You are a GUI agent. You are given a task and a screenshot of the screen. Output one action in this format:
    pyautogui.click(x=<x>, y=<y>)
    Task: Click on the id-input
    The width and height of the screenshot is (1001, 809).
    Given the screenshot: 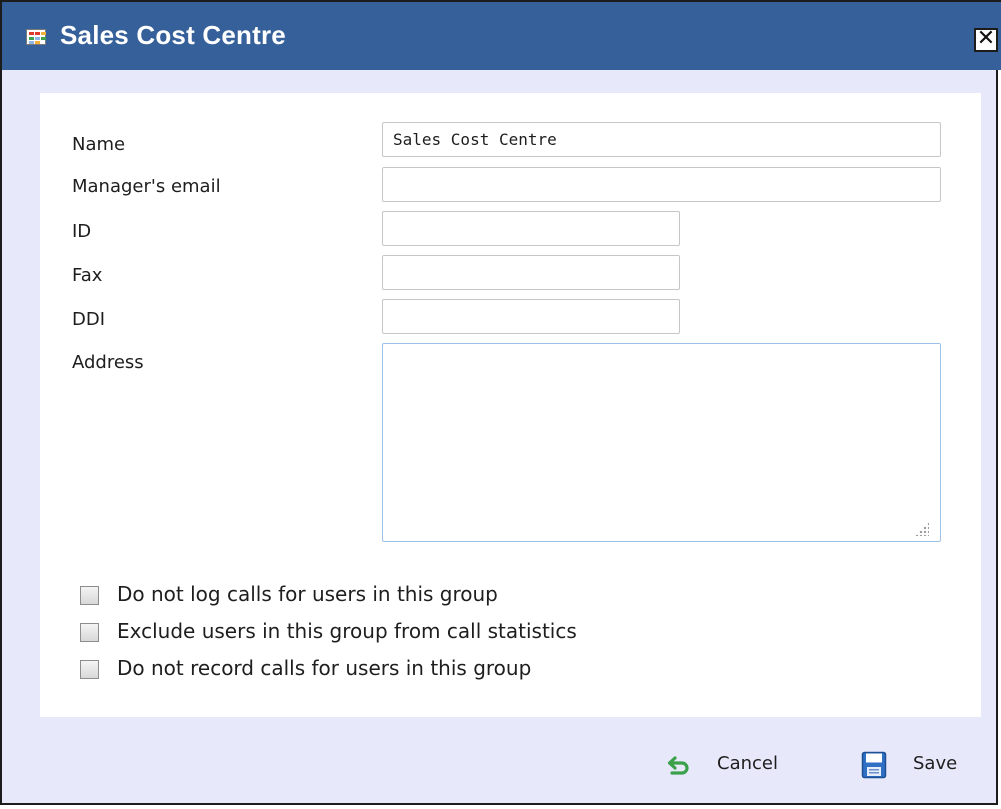 What is the action you would take?
    pyautogui.click(x=531, y=228)
    